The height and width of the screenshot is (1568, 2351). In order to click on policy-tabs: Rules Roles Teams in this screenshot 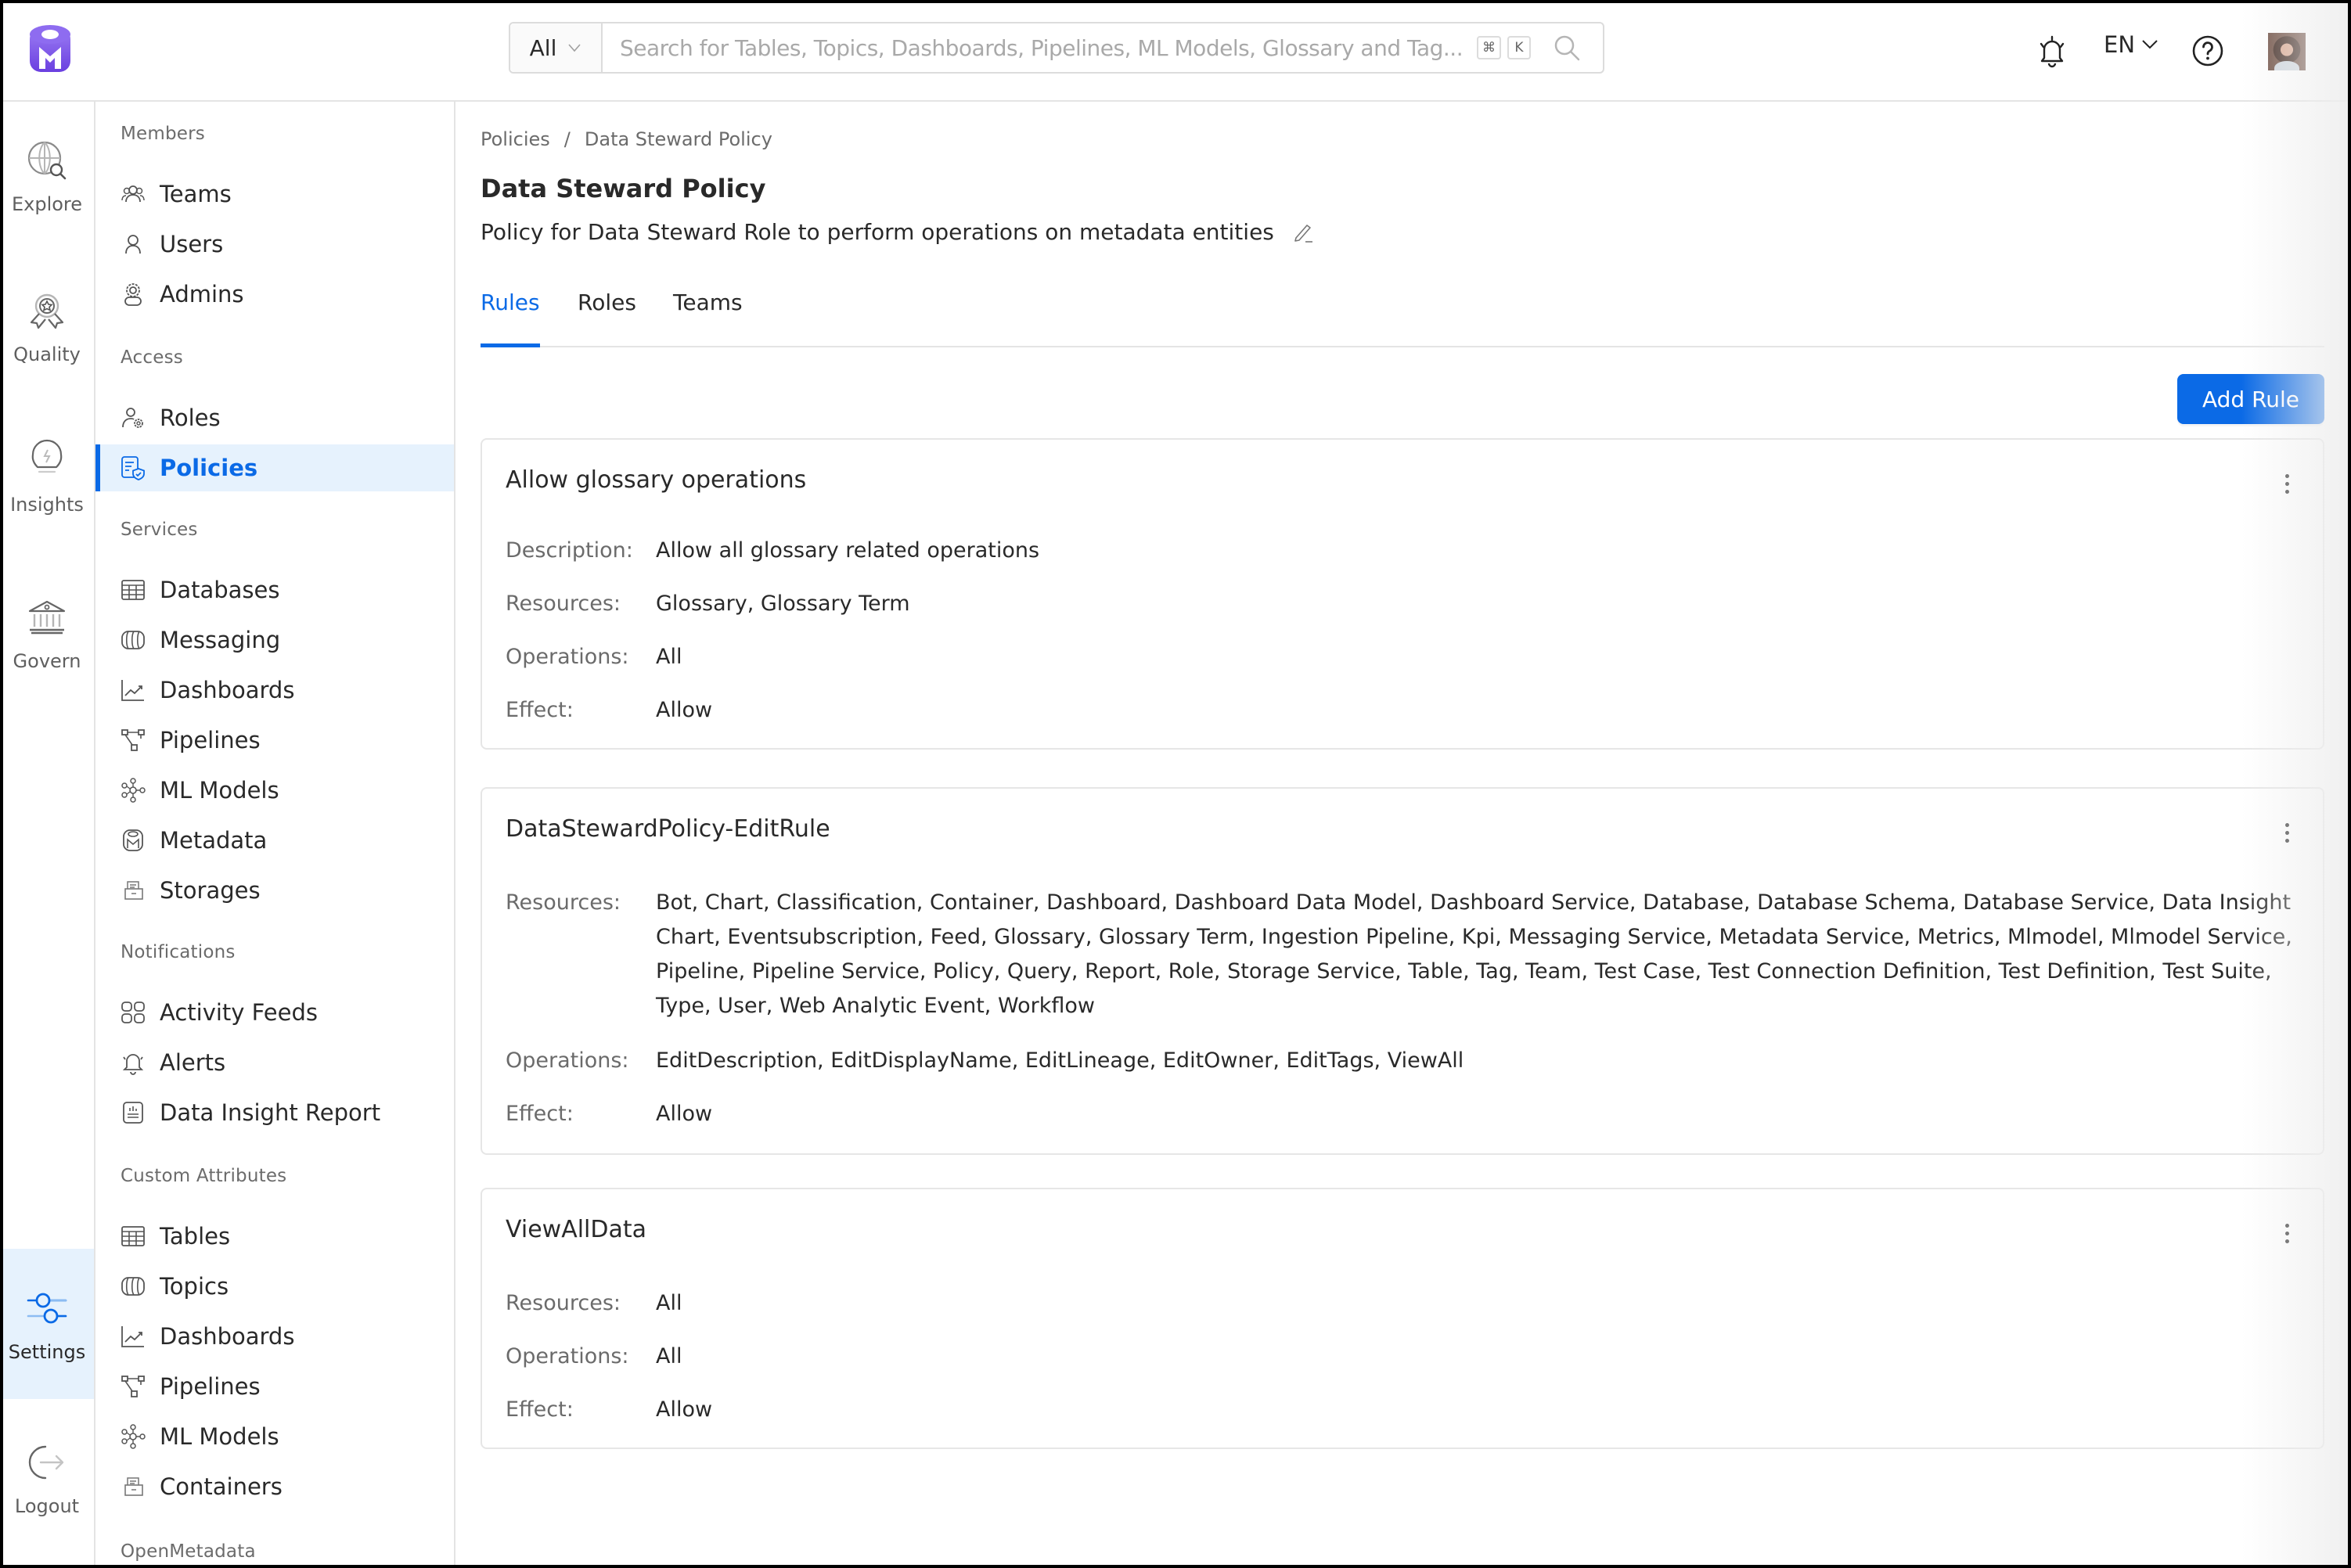, I will do `click(1403, 318)`.